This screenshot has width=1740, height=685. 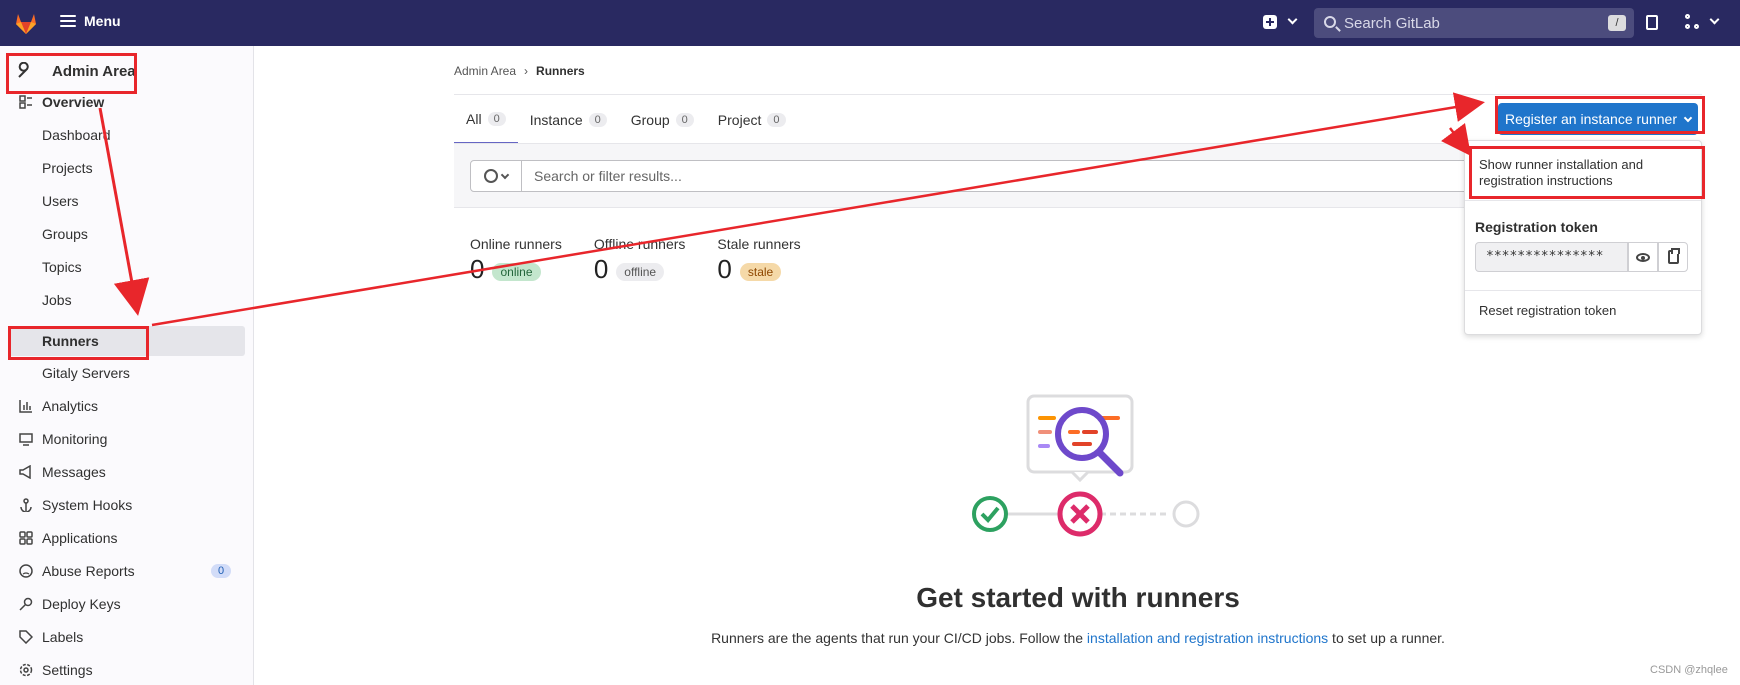 I want to click on stat-stale: Stale runners 0 stale, so click(x=758, y=260).